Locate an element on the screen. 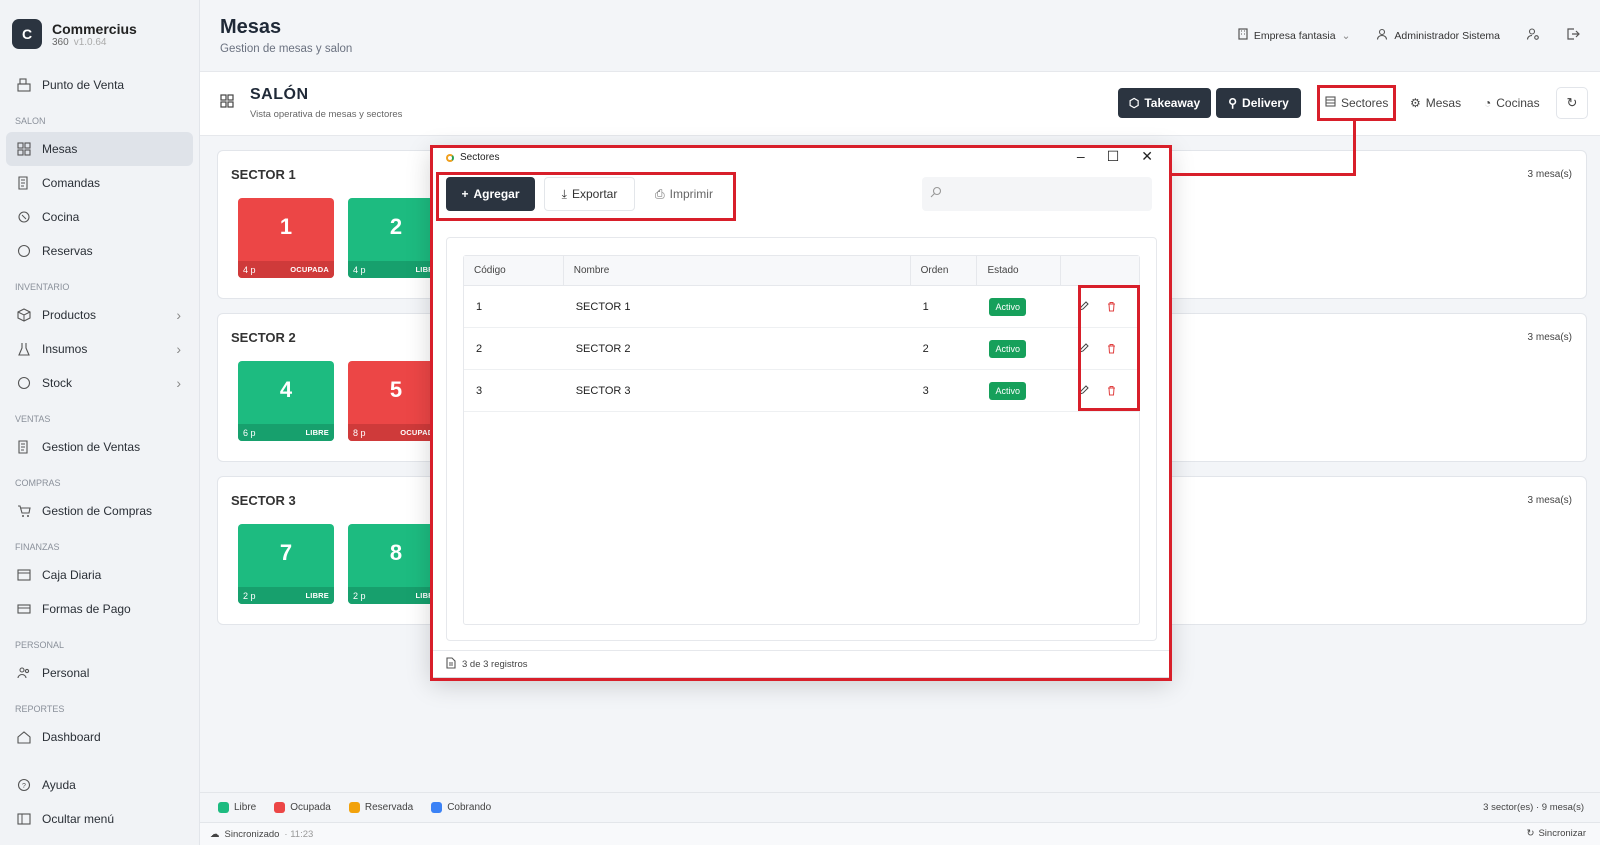 This screenshot has height=845, width=1600. sidebar-item-label: Formas de Pago is located at coordinates (86, 609).